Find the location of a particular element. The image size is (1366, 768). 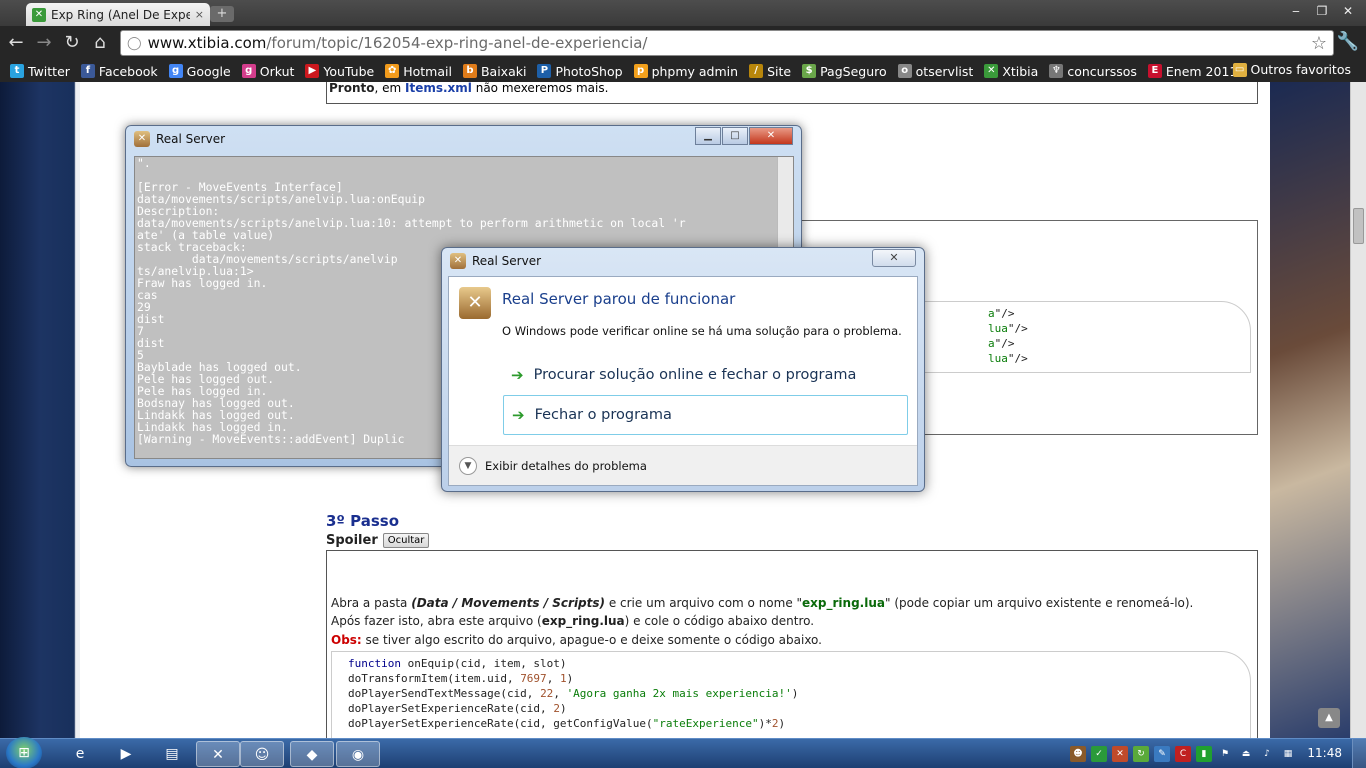

dialog-close-button: ✕ is located at coordinates (894, 258).